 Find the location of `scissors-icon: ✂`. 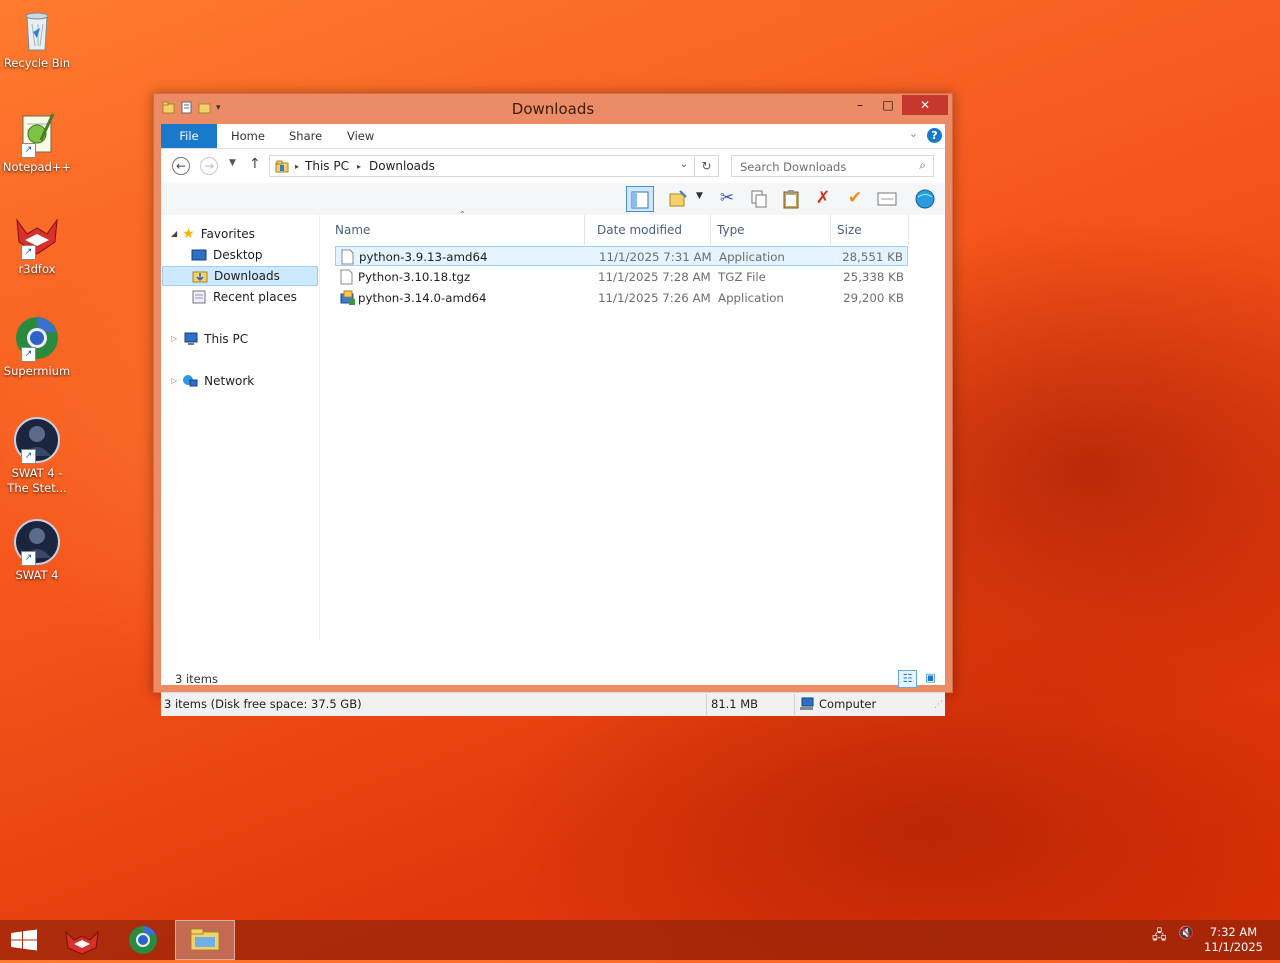

scissors-icon: ✂ is located at coordinates (727, 198).